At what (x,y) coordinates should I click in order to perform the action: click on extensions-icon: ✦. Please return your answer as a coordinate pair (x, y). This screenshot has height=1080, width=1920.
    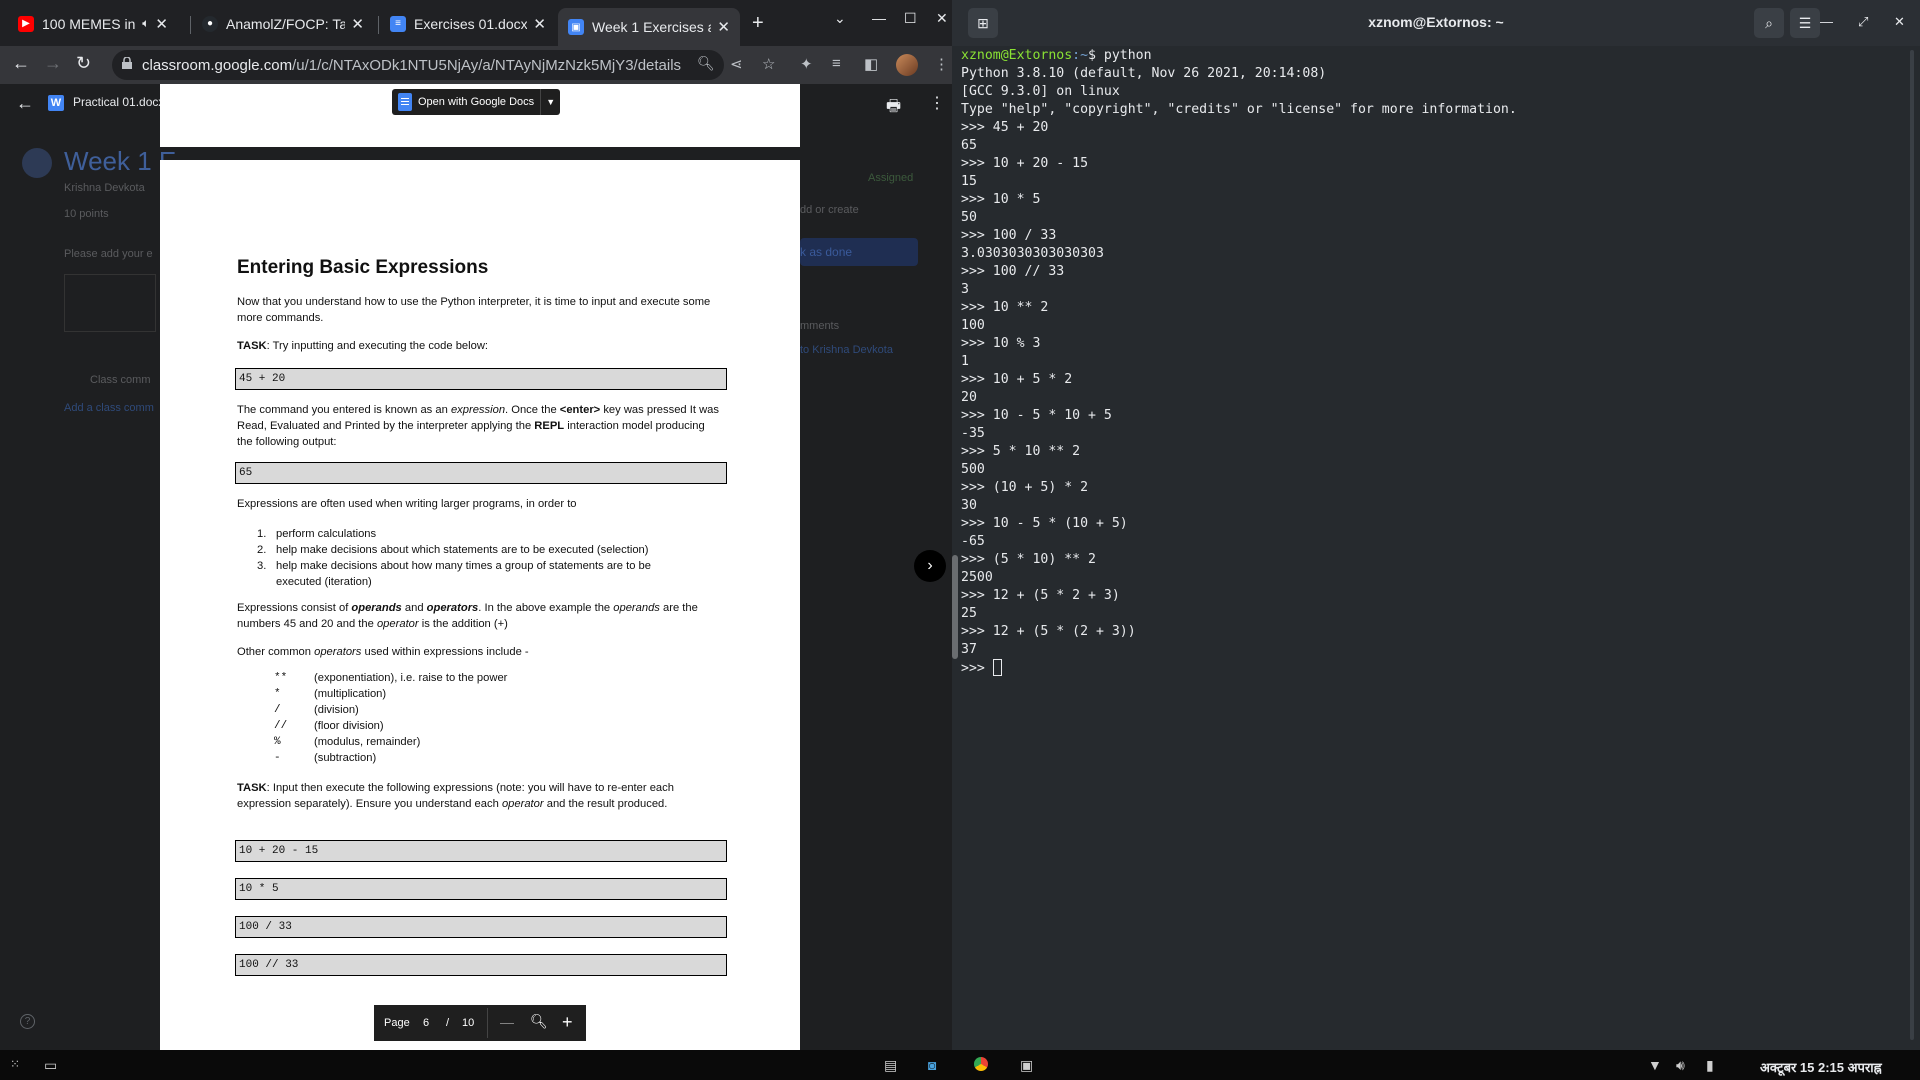
    Looking at the image, I should click on (806, 64).